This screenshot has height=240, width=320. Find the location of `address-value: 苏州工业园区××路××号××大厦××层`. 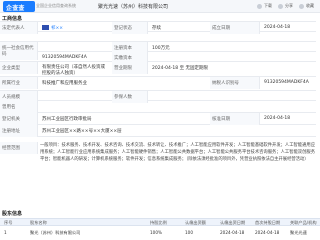

address-value: 苏州工业园区××路××号××大厦××层 is located at coordinates (82, 131).